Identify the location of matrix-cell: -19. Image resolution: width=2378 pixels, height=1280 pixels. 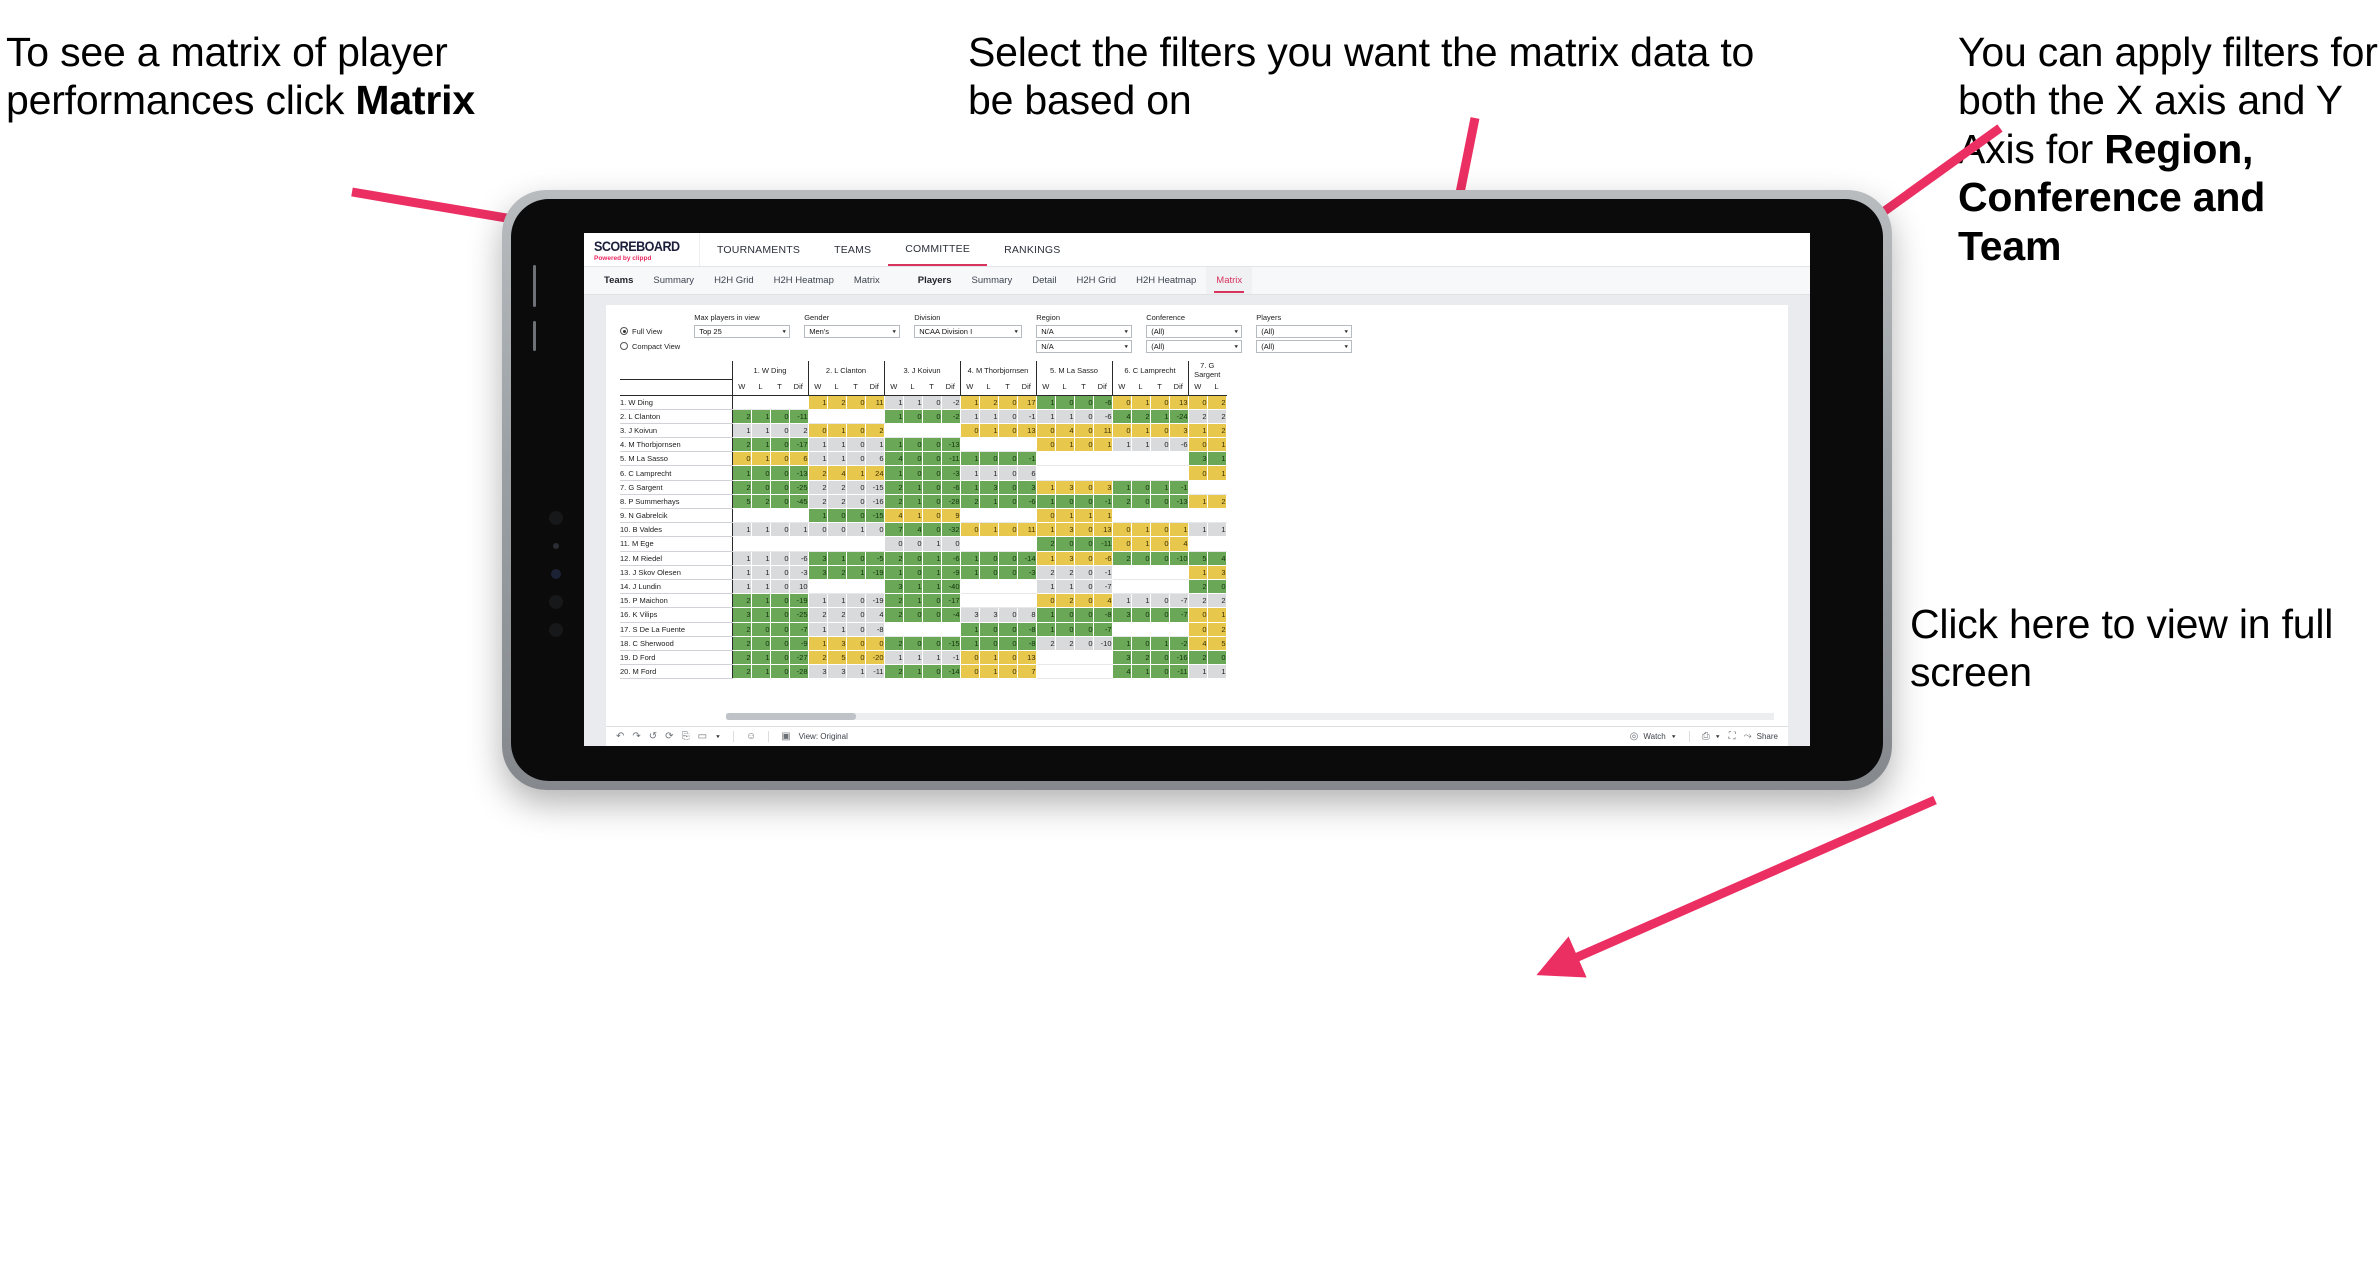
(875, 601).